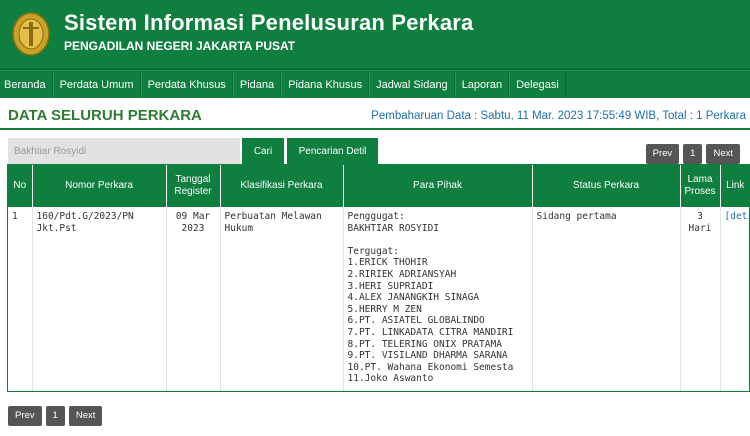 Image resolution: width=750 pixels, height=436 pixels. What do you see at coordinates (105, 115) in the screenshot?
I see `page-title: DATA SELURUH PERKARA` at bounding box center [105, 115].